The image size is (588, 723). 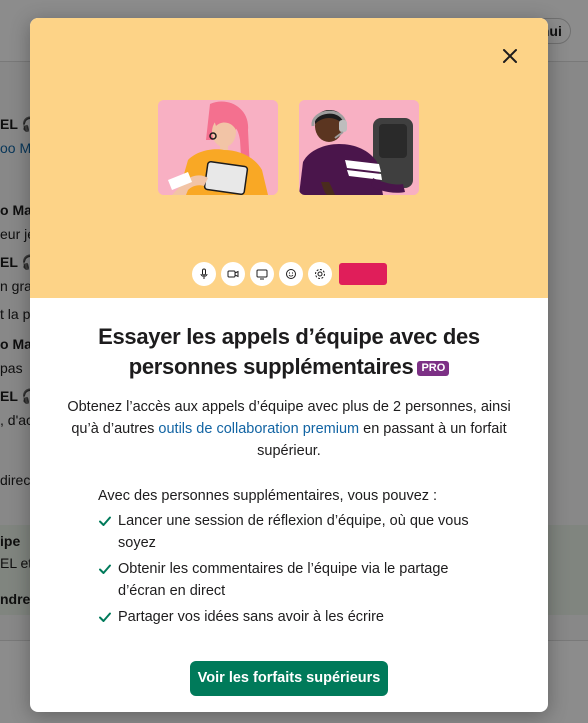 I want to click on screen-share-icon, so click(x=262, y=274).